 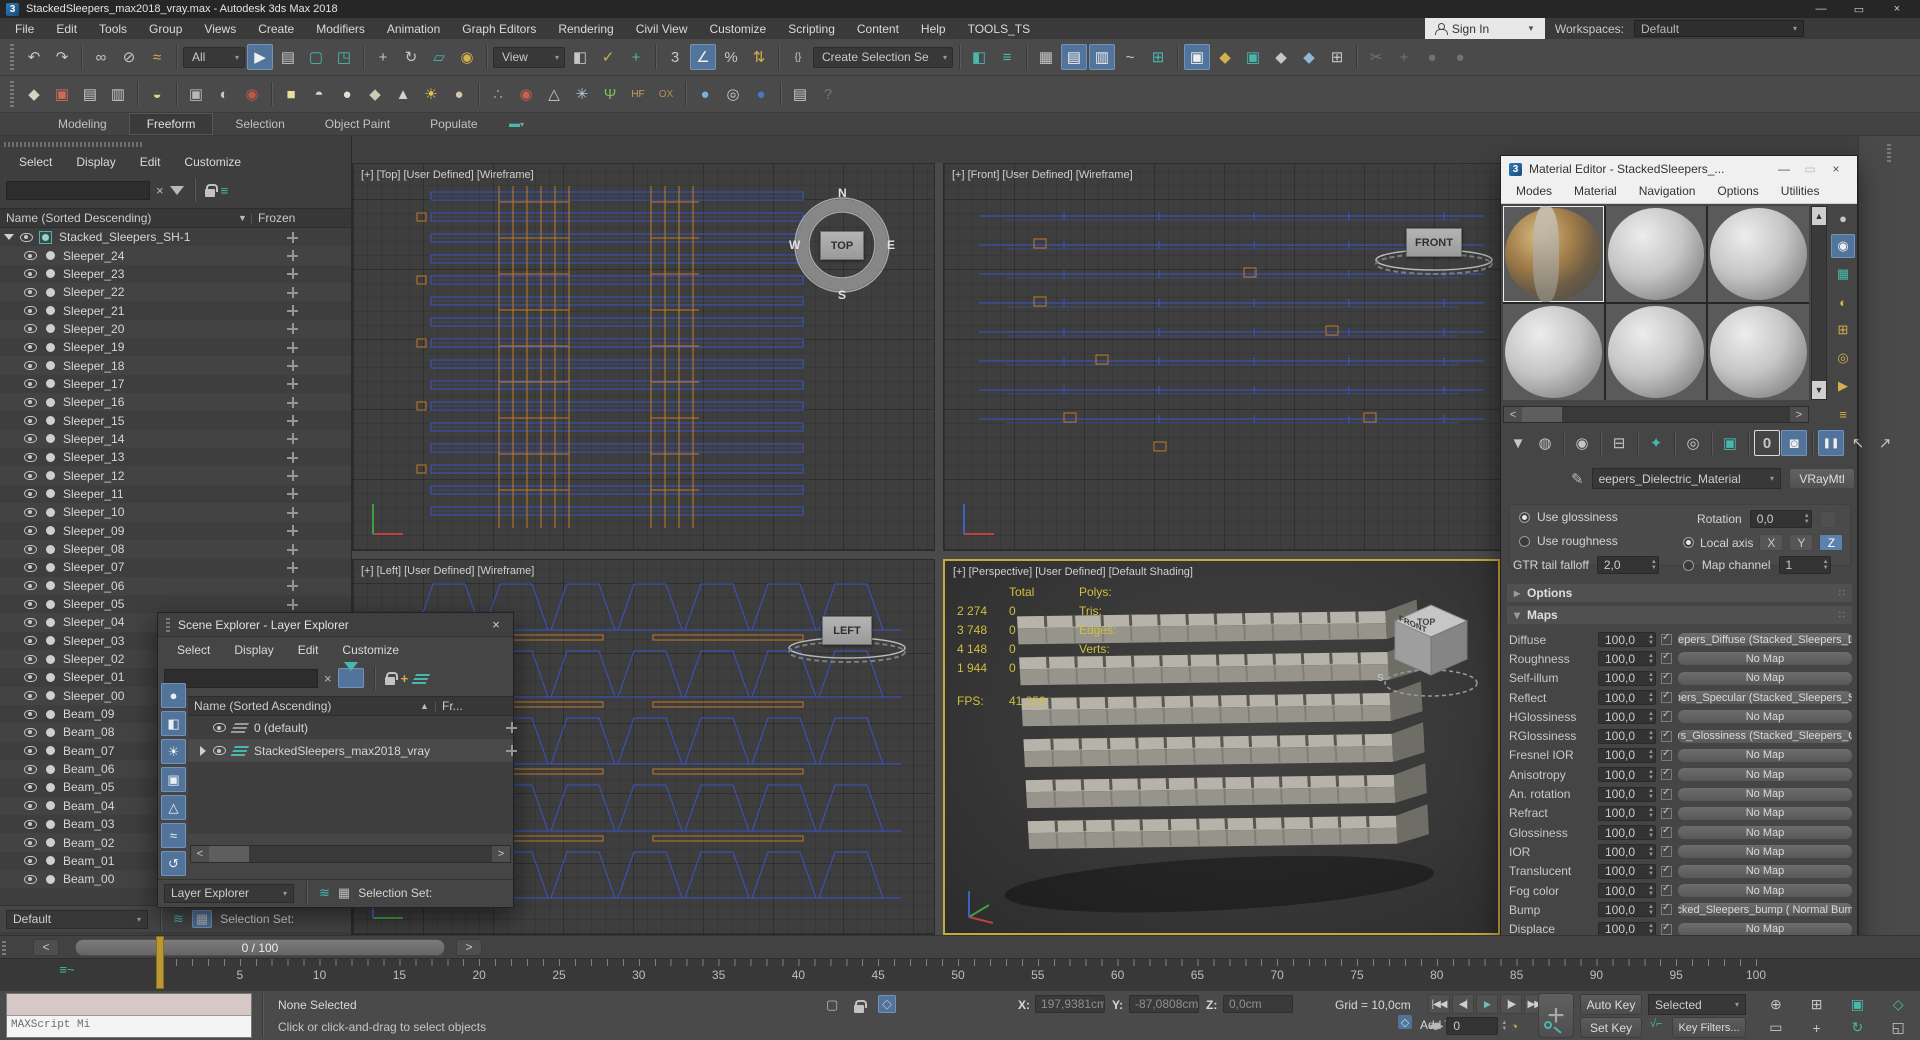 What do you see at coordinates (933, 29) in the screenshot?
I see `menu-help: Help` at bounding box center [933, 29].